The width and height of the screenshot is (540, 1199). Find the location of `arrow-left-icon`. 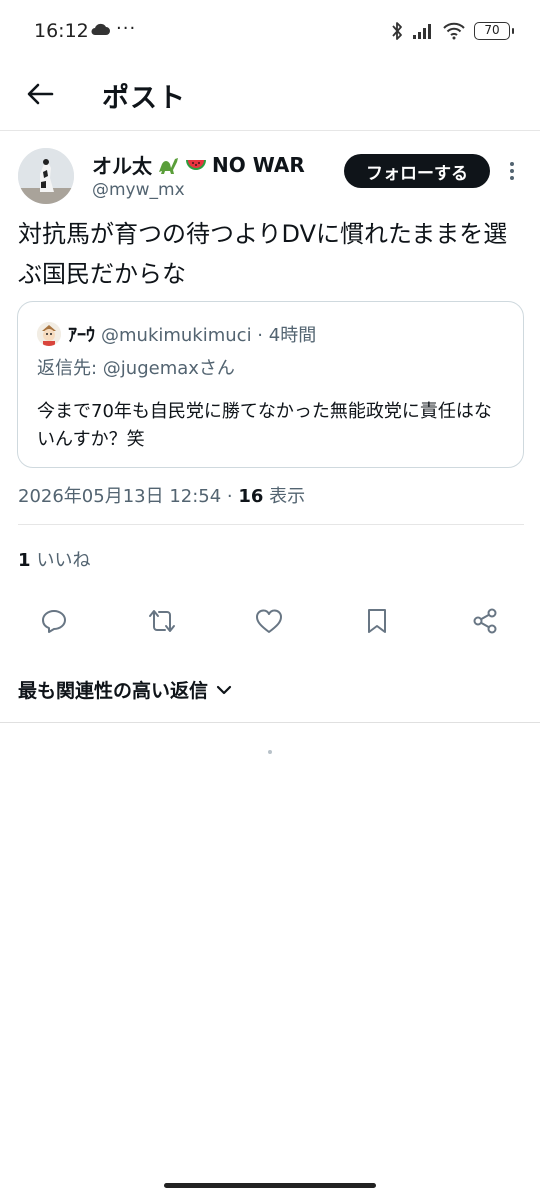

arrow-left-icon is located at coordinates (40, 94).